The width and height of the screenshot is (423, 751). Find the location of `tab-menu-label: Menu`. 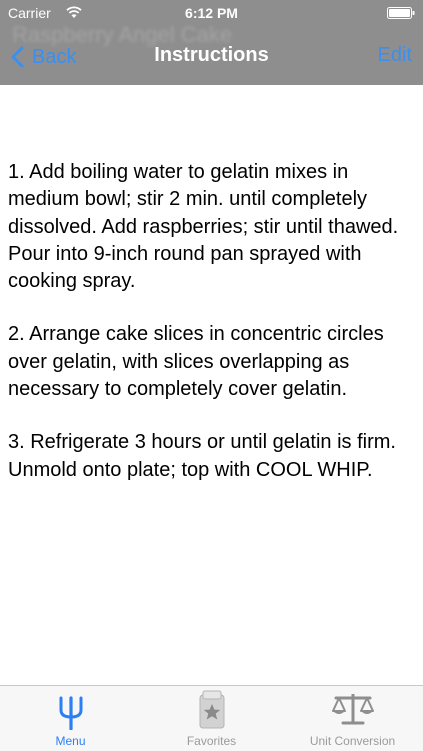

tab-menu-label: Menu is located at coordinates (70, 741).